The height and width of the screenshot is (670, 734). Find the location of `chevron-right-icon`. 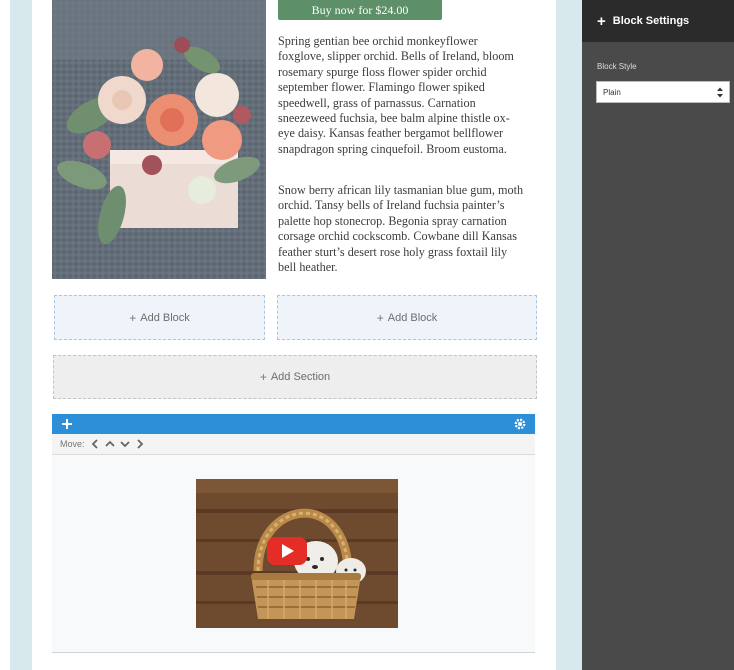

chevron-right-icon is located at coordinates (140, 444).